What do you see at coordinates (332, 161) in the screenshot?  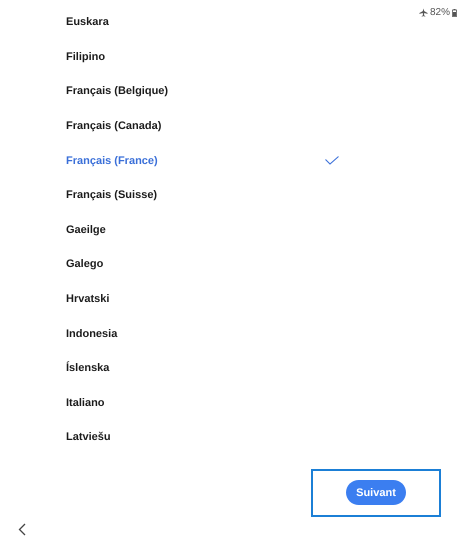 I see `checkmark-icon` at bounding box center [332, 161].